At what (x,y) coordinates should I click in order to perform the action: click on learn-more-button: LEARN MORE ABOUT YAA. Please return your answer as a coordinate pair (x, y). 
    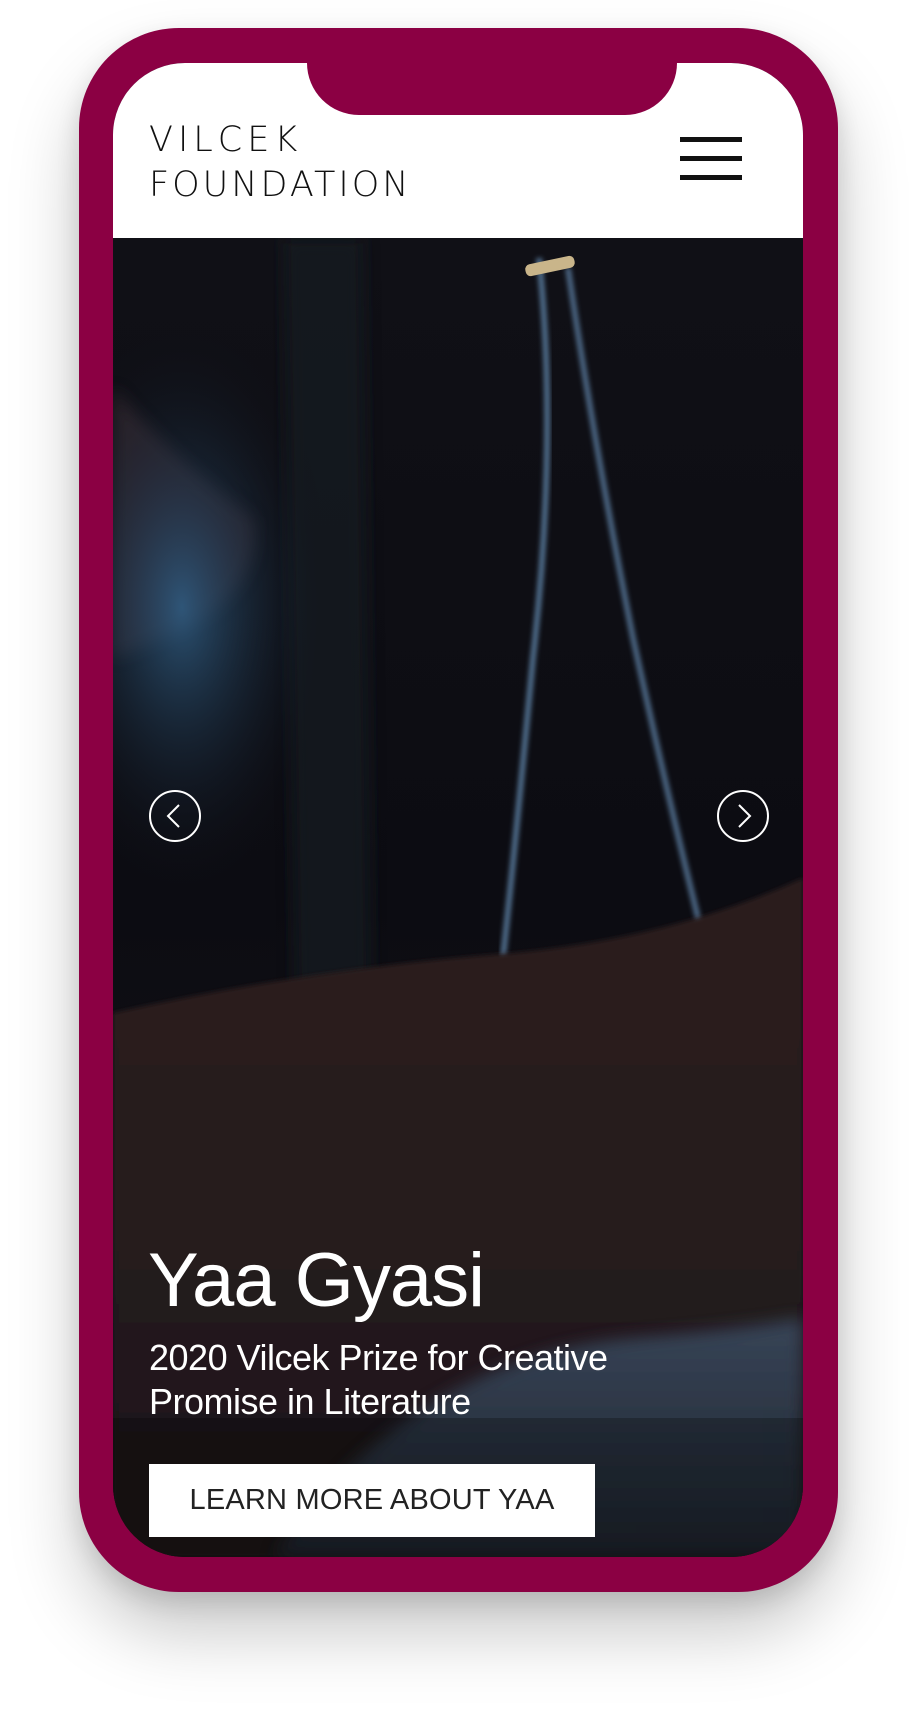
    Looking at the image, I should click on (372, 1500).